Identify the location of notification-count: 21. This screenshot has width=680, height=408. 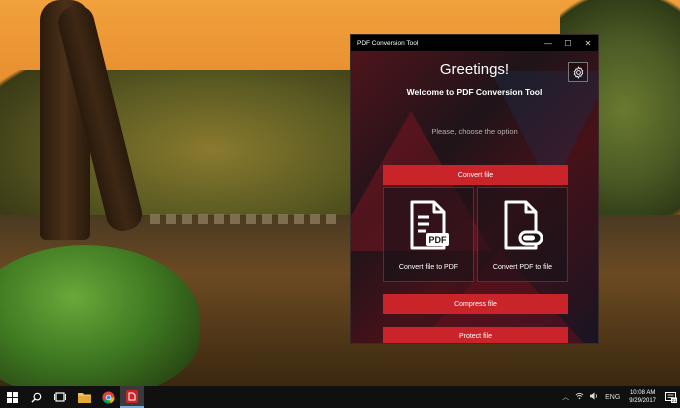
(674, 400).